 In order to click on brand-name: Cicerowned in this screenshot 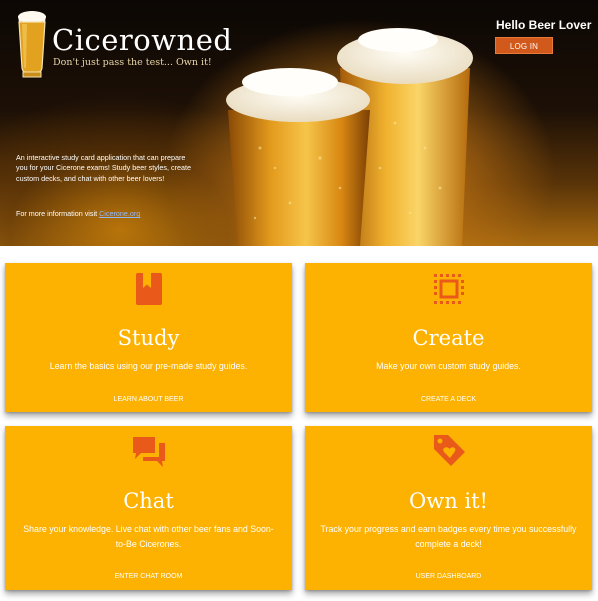, I will do `click(142, 40)`.